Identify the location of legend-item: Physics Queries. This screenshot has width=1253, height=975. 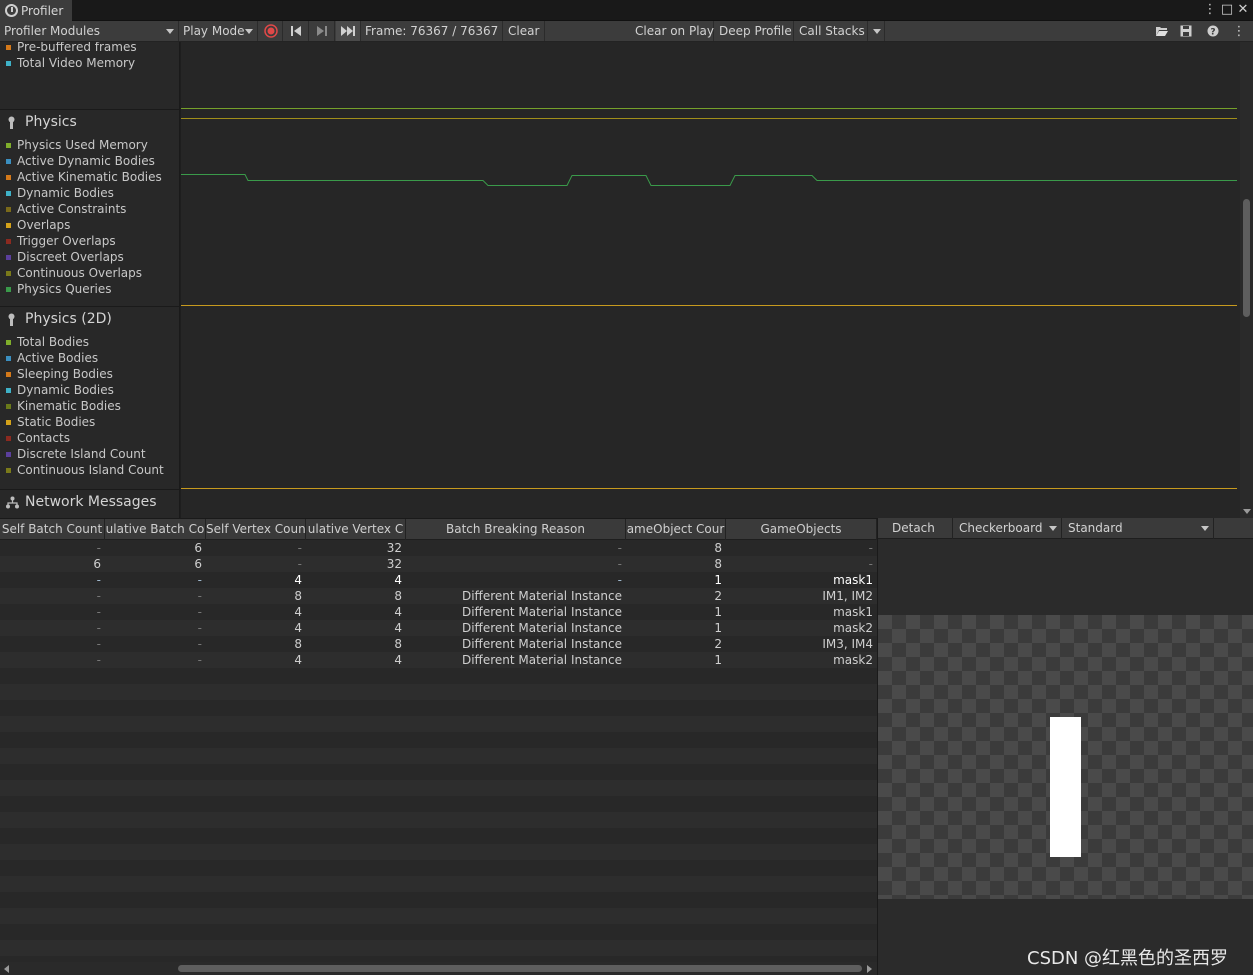
(59, 289).